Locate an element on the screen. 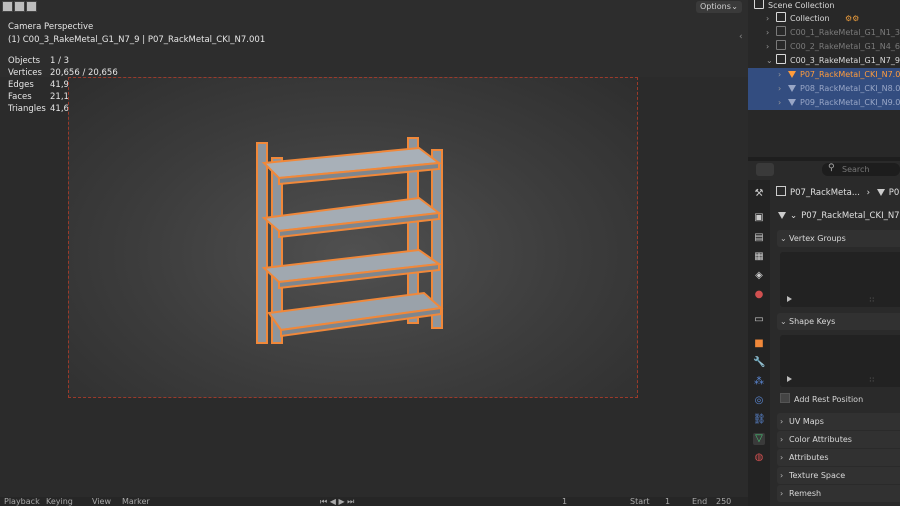  uv-maps-panel-header: › UV Maps is located at coordinates (838, 421).